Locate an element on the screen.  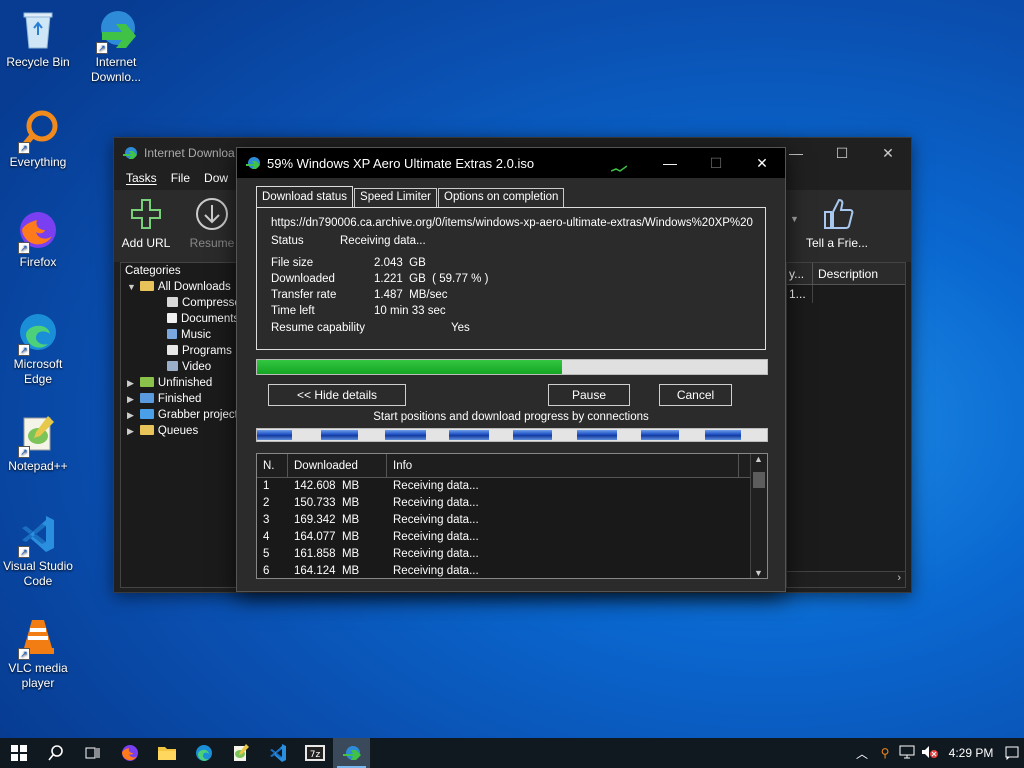
desktop-icon-recycle-bin: Recycle Bin is located at coordinates (38, 39).